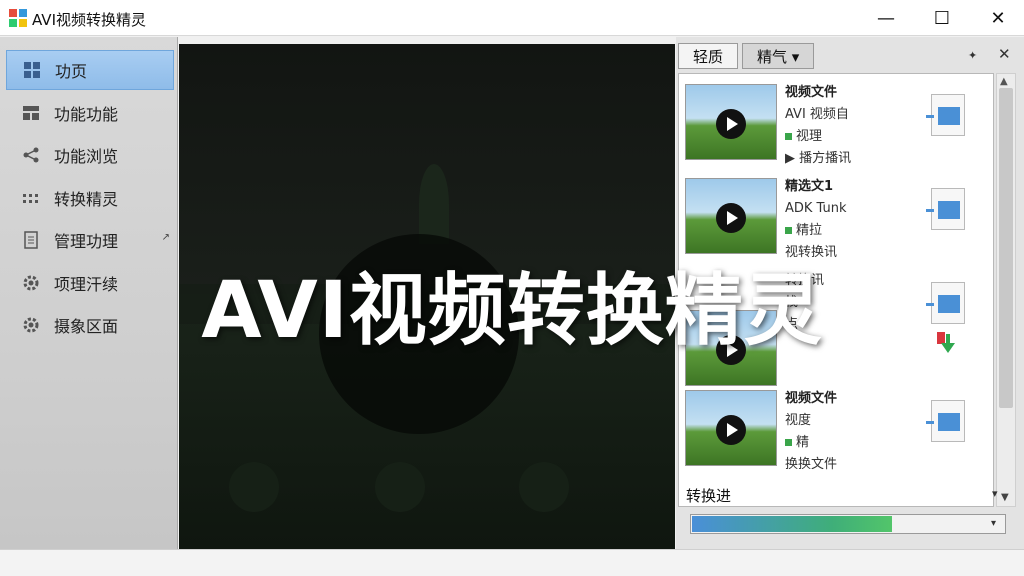 The height and width of the screenshot is (576, 1024). I want to click on sidebar-item-convert: 转换精灵, so click(90, 198).